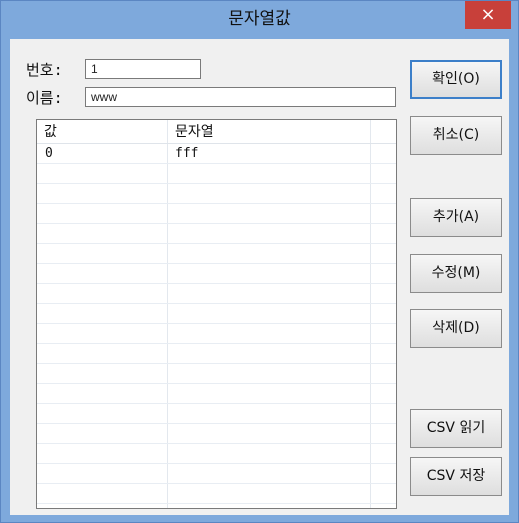  I want to click on list-header: 값 문자열, so click(216, 132).